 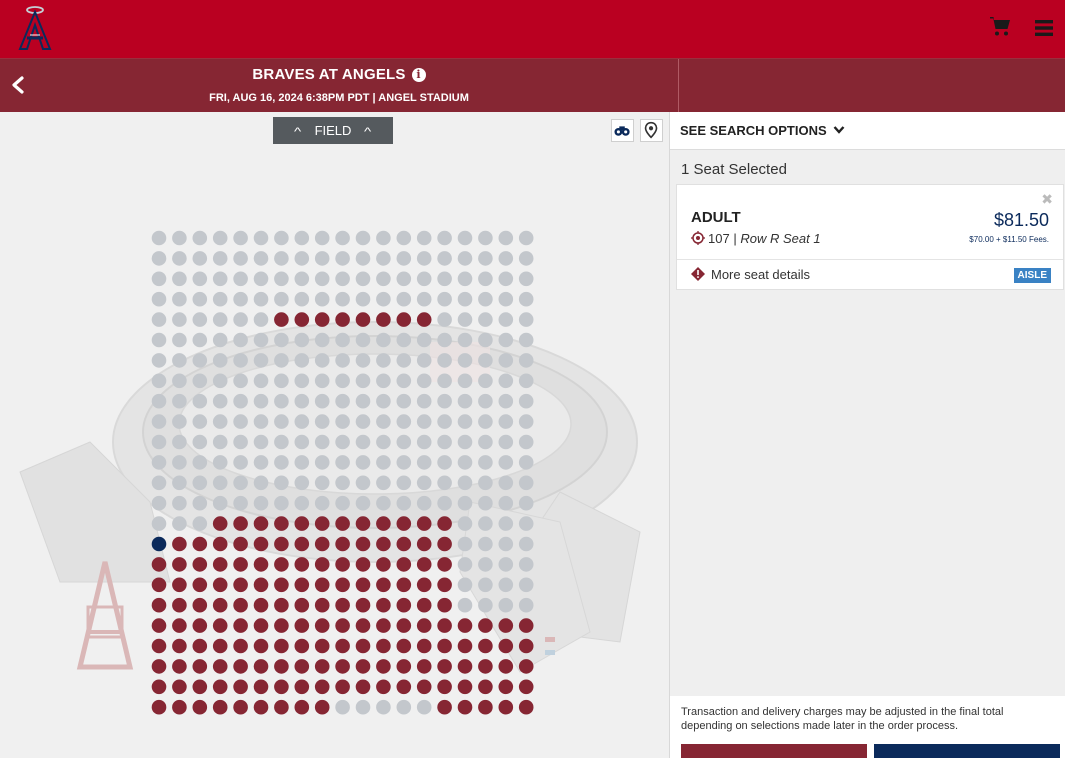 I want to click on seat-selected, so click(x=159, y=544).